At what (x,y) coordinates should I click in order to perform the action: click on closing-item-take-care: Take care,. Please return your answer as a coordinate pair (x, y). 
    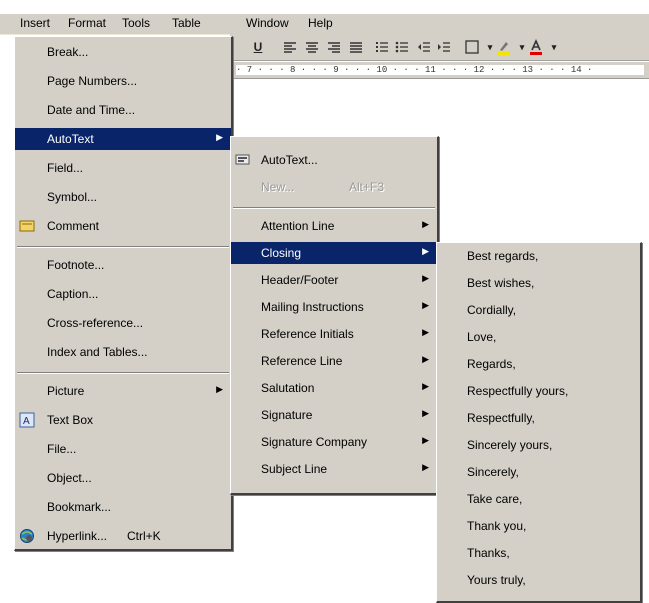
    Looking at the image, I should click on (538, 499).